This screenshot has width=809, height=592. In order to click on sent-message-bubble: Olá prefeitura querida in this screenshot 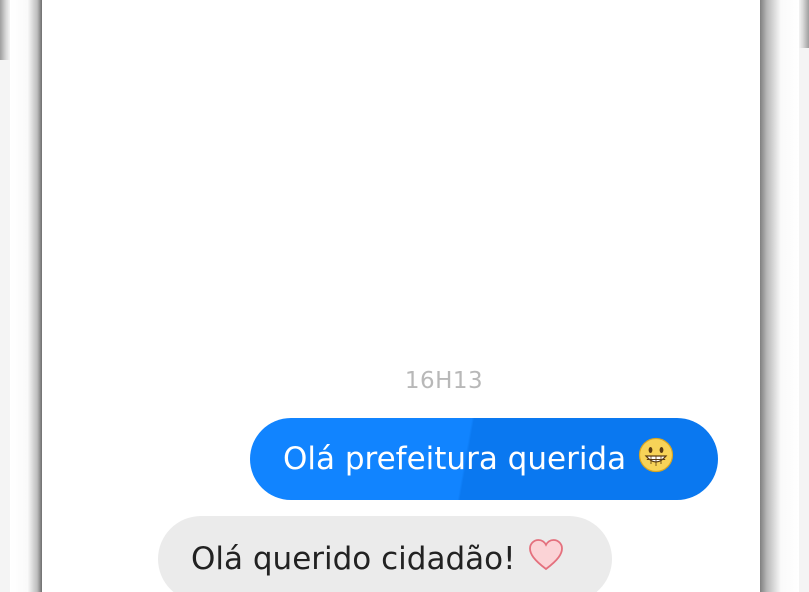, I will do `click(484, 459)`.